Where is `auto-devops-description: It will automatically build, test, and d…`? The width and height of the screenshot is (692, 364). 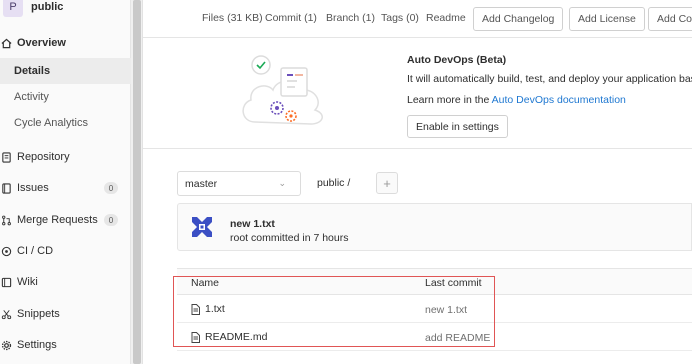 auto-devops-description: It will automatically build, test, and d… is located at coordinates (549, 79).